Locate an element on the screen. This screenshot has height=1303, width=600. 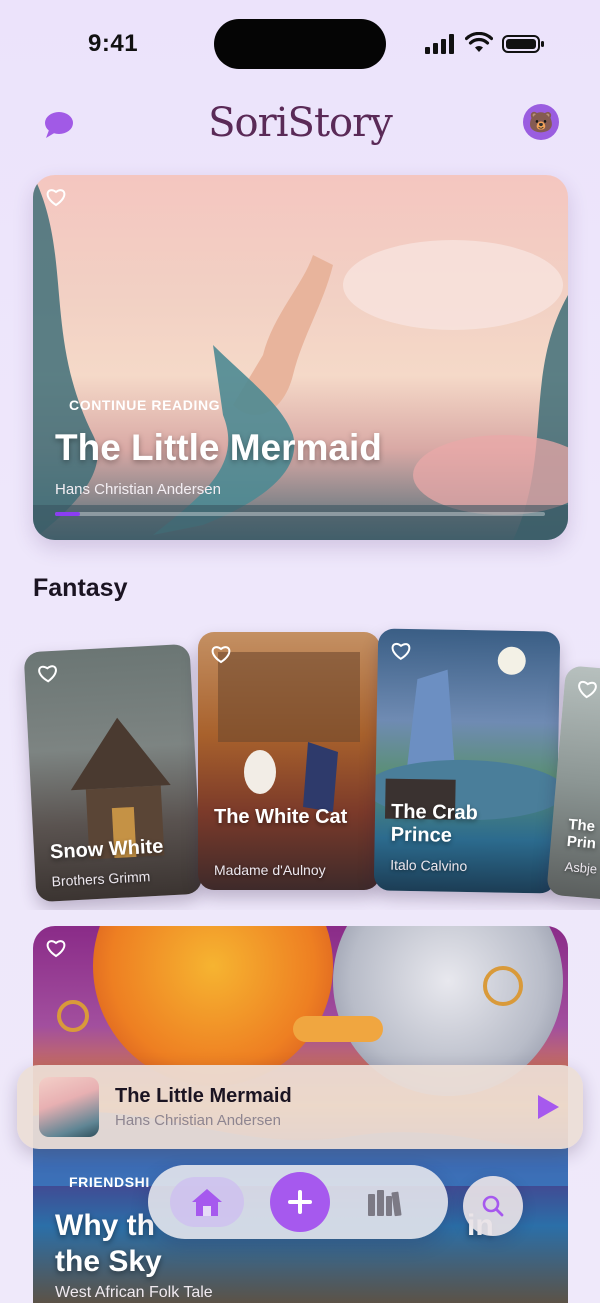
mini-player-artwork is located at coordinates (69, 1107).